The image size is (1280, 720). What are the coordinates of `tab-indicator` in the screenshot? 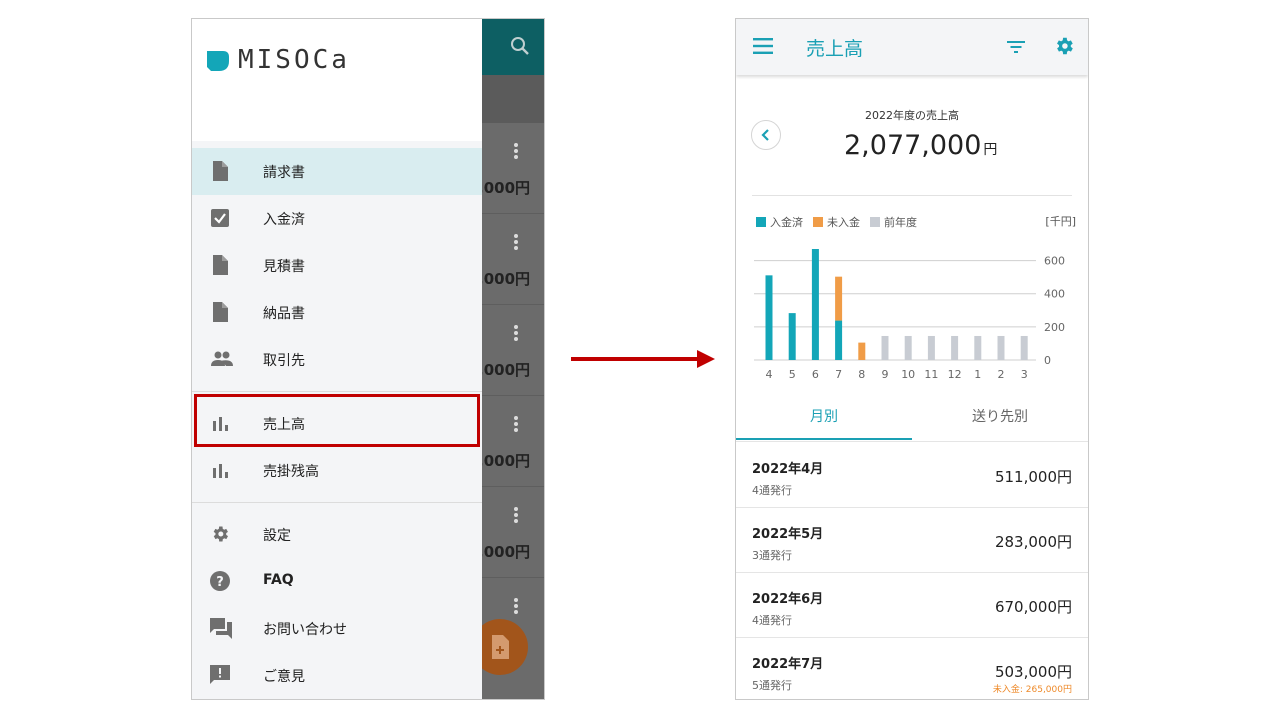 It's located at (824, 439).